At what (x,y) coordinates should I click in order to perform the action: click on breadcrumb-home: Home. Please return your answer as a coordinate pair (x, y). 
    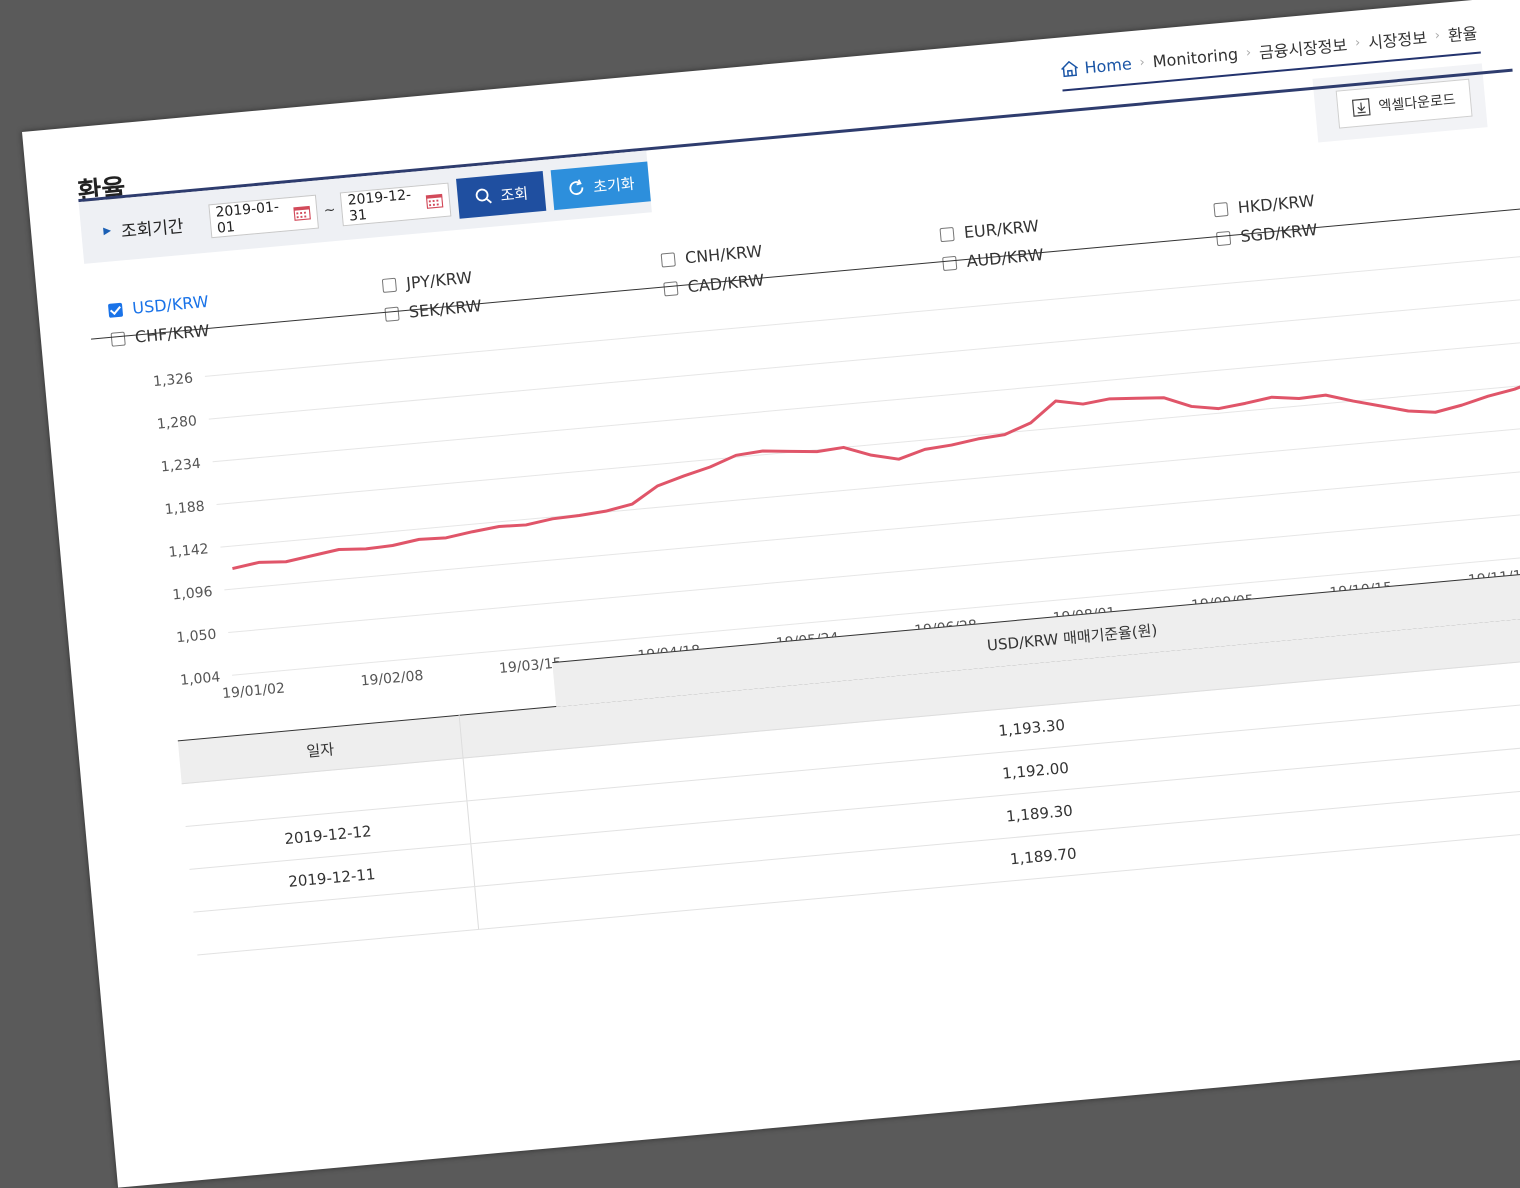
    Looking at the image, I should click on (1096, 66).